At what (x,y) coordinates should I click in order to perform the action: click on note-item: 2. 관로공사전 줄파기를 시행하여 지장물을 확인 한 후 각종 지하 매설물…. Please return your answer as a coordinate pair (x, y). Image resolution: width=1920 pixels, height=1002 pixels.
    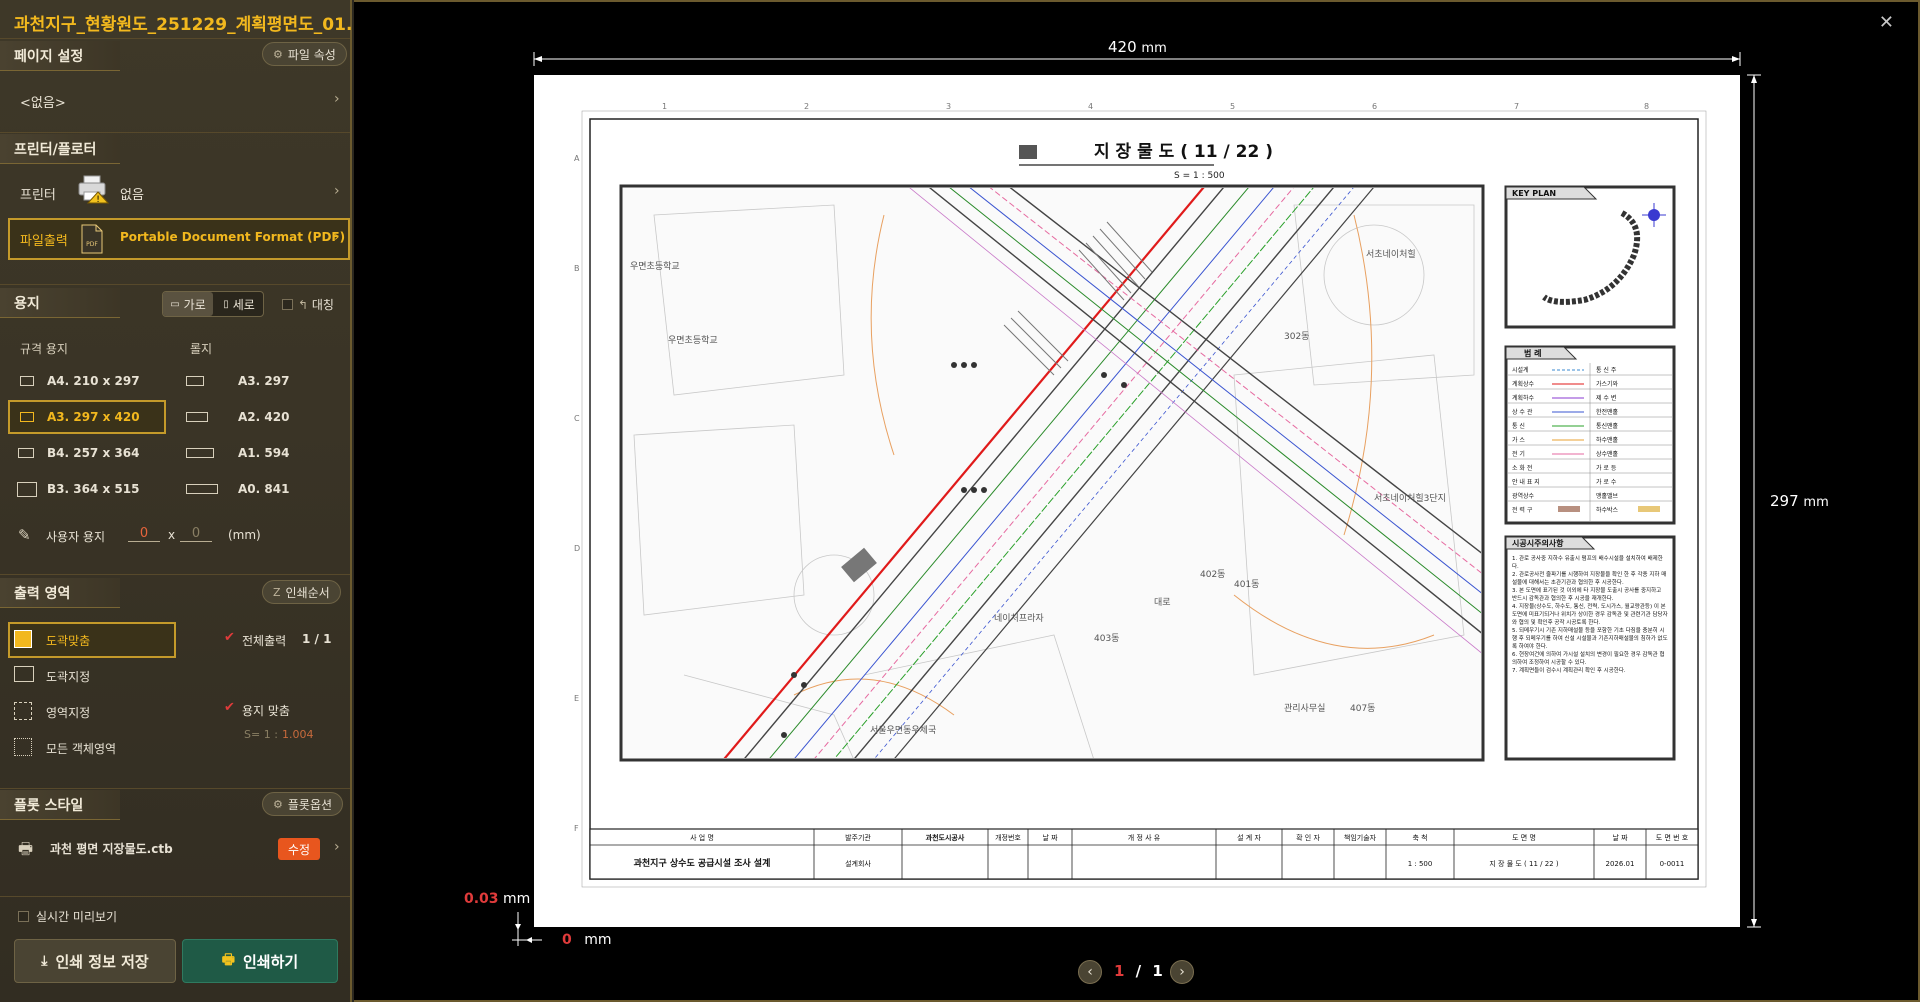
    Looking at the image, I should click on (1589, 579).